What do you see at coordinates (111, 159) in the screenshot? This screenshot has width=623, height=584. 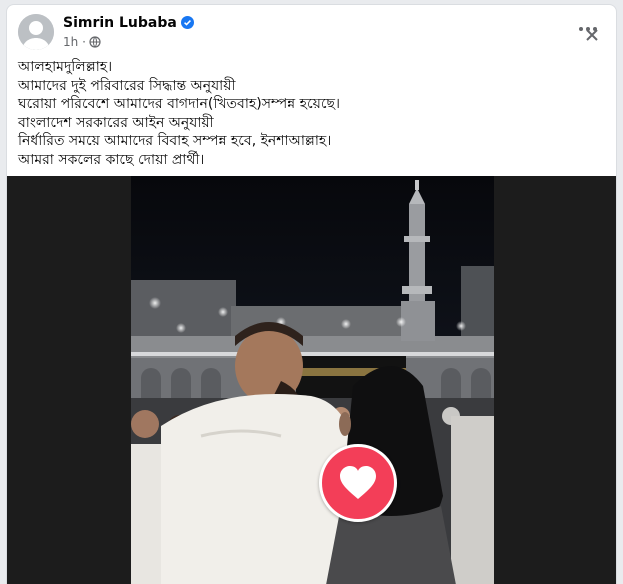 I see `post-line: আমরা সকলের কাছে দোয়া প্রার্থী।` at bounding box center [111, 159].